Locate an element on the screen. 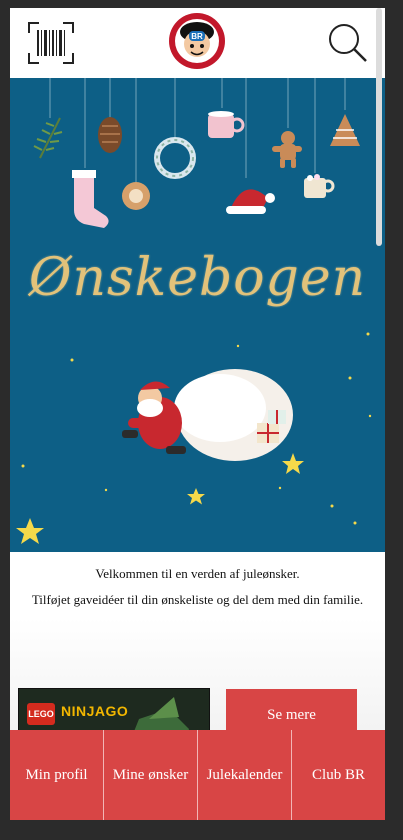  nav-item-my-wishes: Mine ønsker is located at coordinates (151, 775).